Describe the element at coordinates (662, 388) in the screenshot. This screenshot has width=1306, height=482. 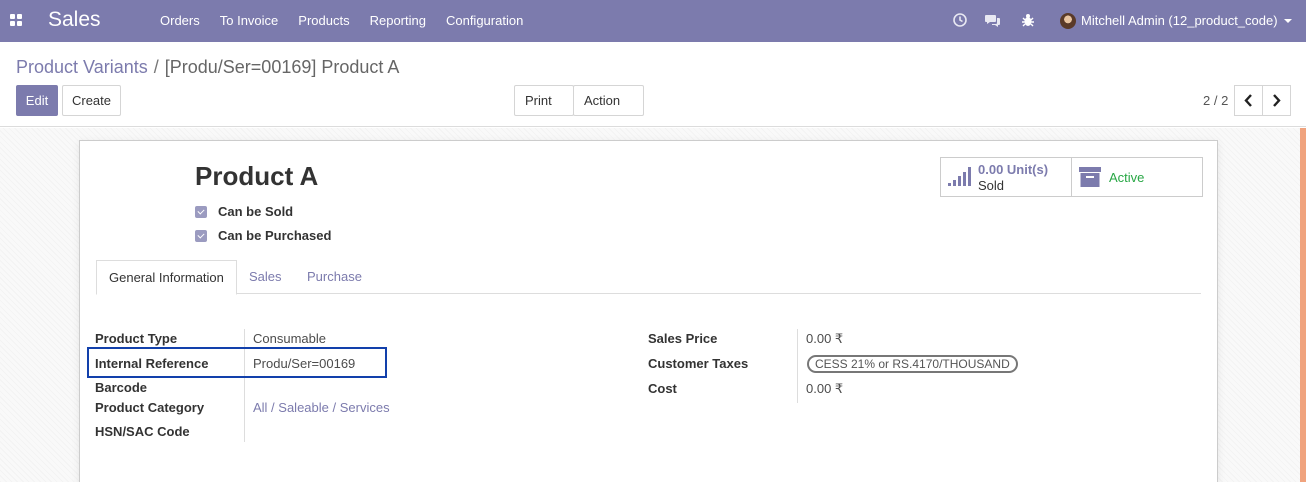
I see `cost-label: Cost` at that location.